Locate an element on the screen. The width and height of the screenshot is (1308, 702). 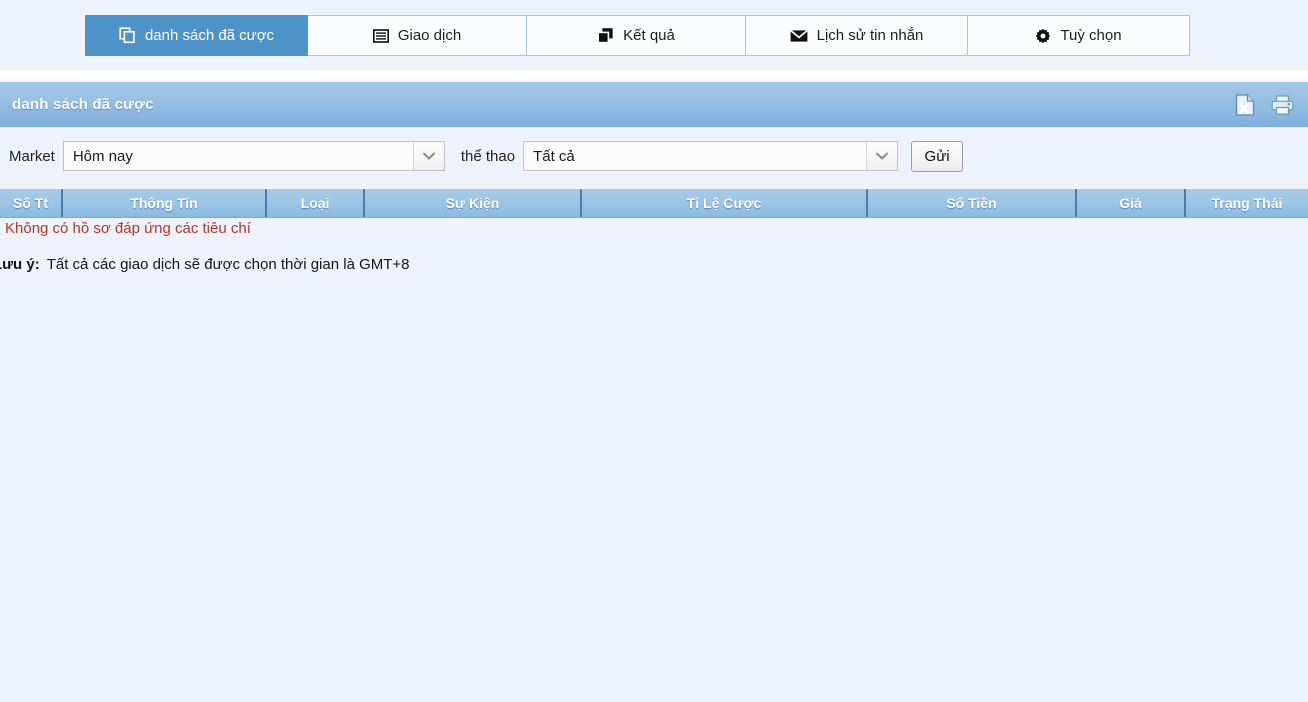
windows-stack-icon is located at coordinates (605, 35).